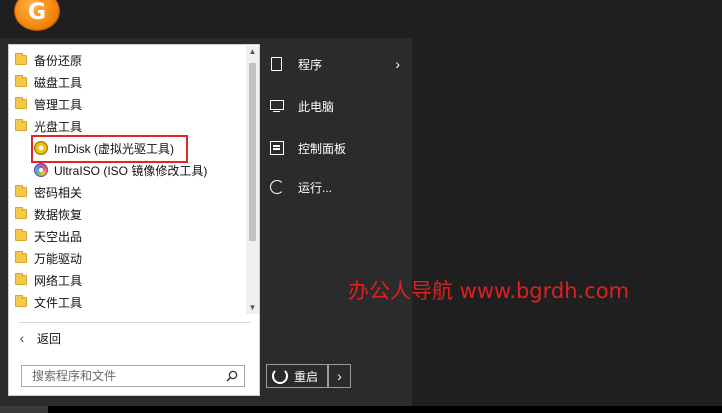  What do you see at coordinates (58, 192) in the screenshot?
I see `tree-item-label: 密码相关` at bounding box center [58, 192].